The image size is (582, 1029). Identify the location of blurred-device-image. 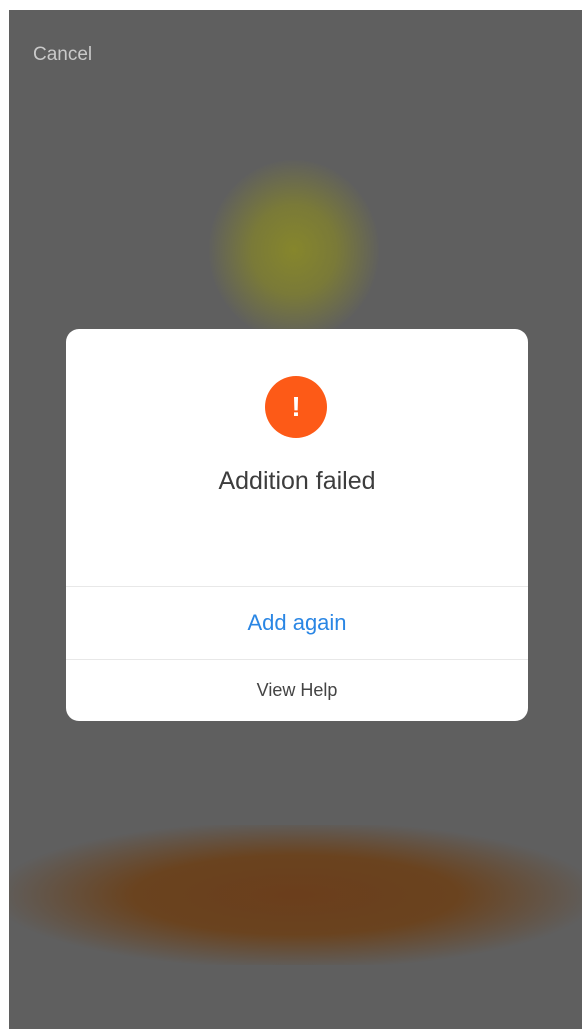
(294, 250).